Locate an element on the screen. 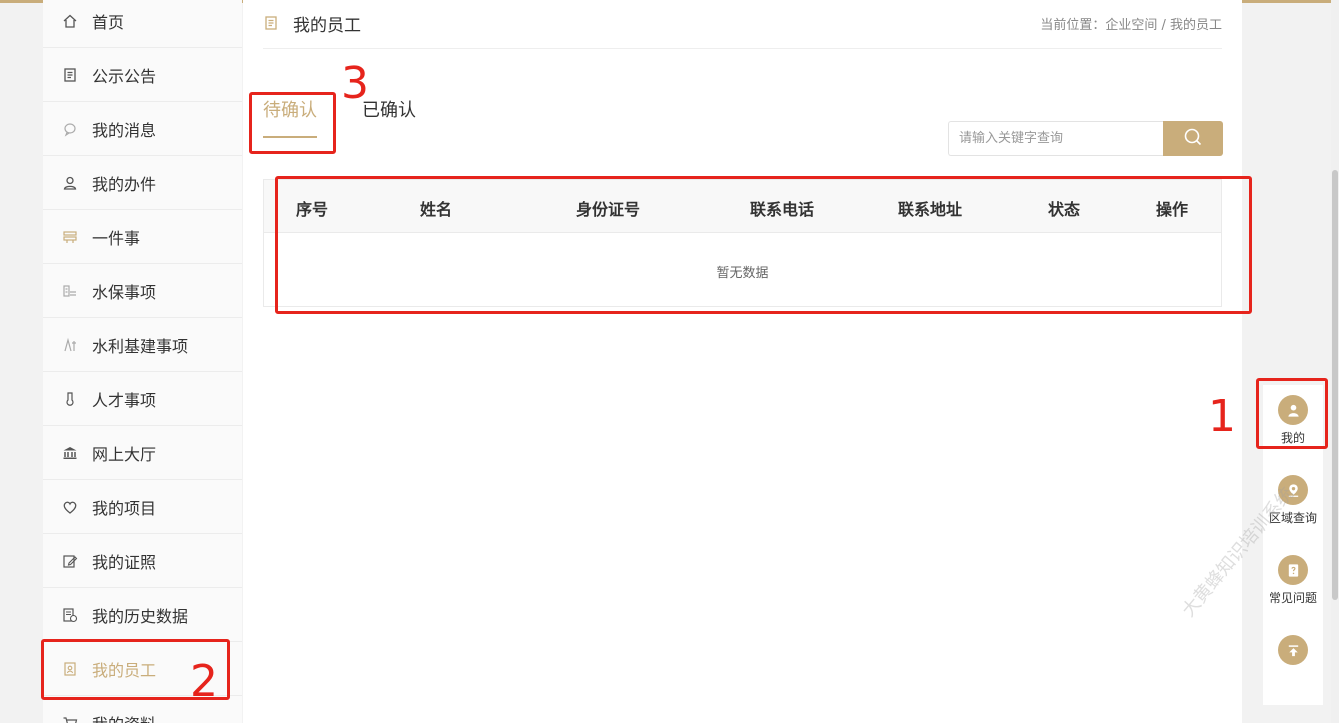 The height and width of the screenshot is (723, 1339). page-scrollbar is located at coordinates (1335, 361).